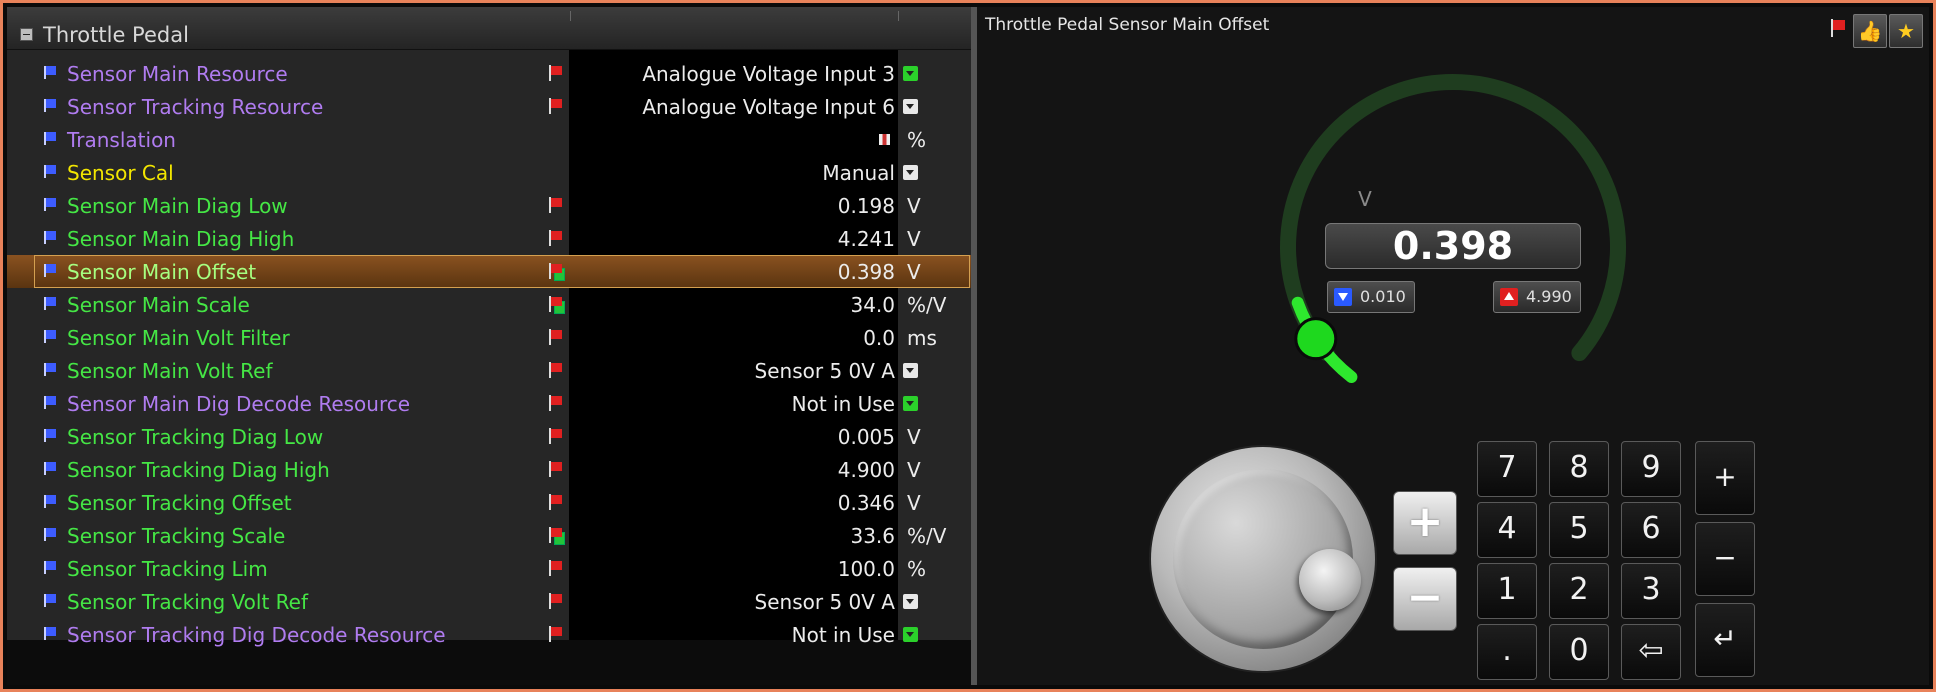 The height and width of the screenshot is (692, 1936). Describe the element at coordinates (489, 337) in the screenshot. I see `parameter-row: Sensor Main Volt Filter 0.0 ms` at that location.